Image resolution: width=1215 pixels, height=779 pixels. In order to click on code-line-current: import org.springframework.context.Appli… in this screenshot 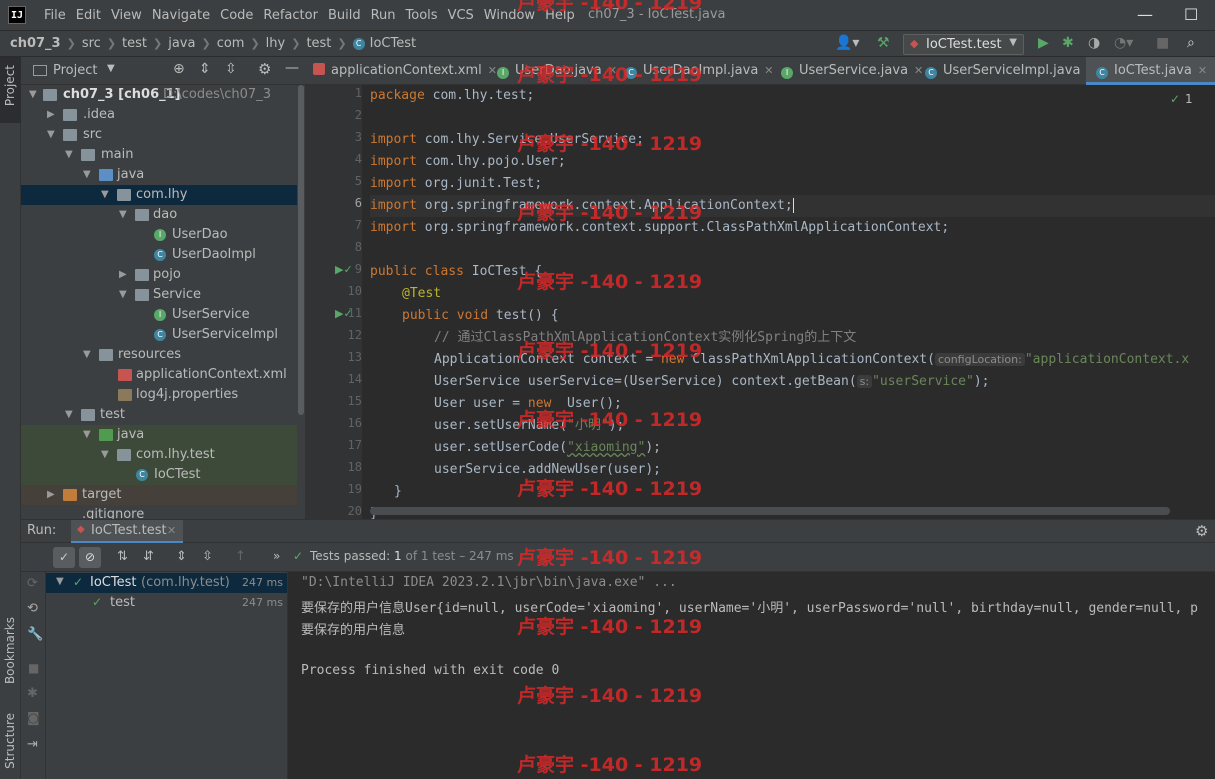, I will do `click(792, 206)`.